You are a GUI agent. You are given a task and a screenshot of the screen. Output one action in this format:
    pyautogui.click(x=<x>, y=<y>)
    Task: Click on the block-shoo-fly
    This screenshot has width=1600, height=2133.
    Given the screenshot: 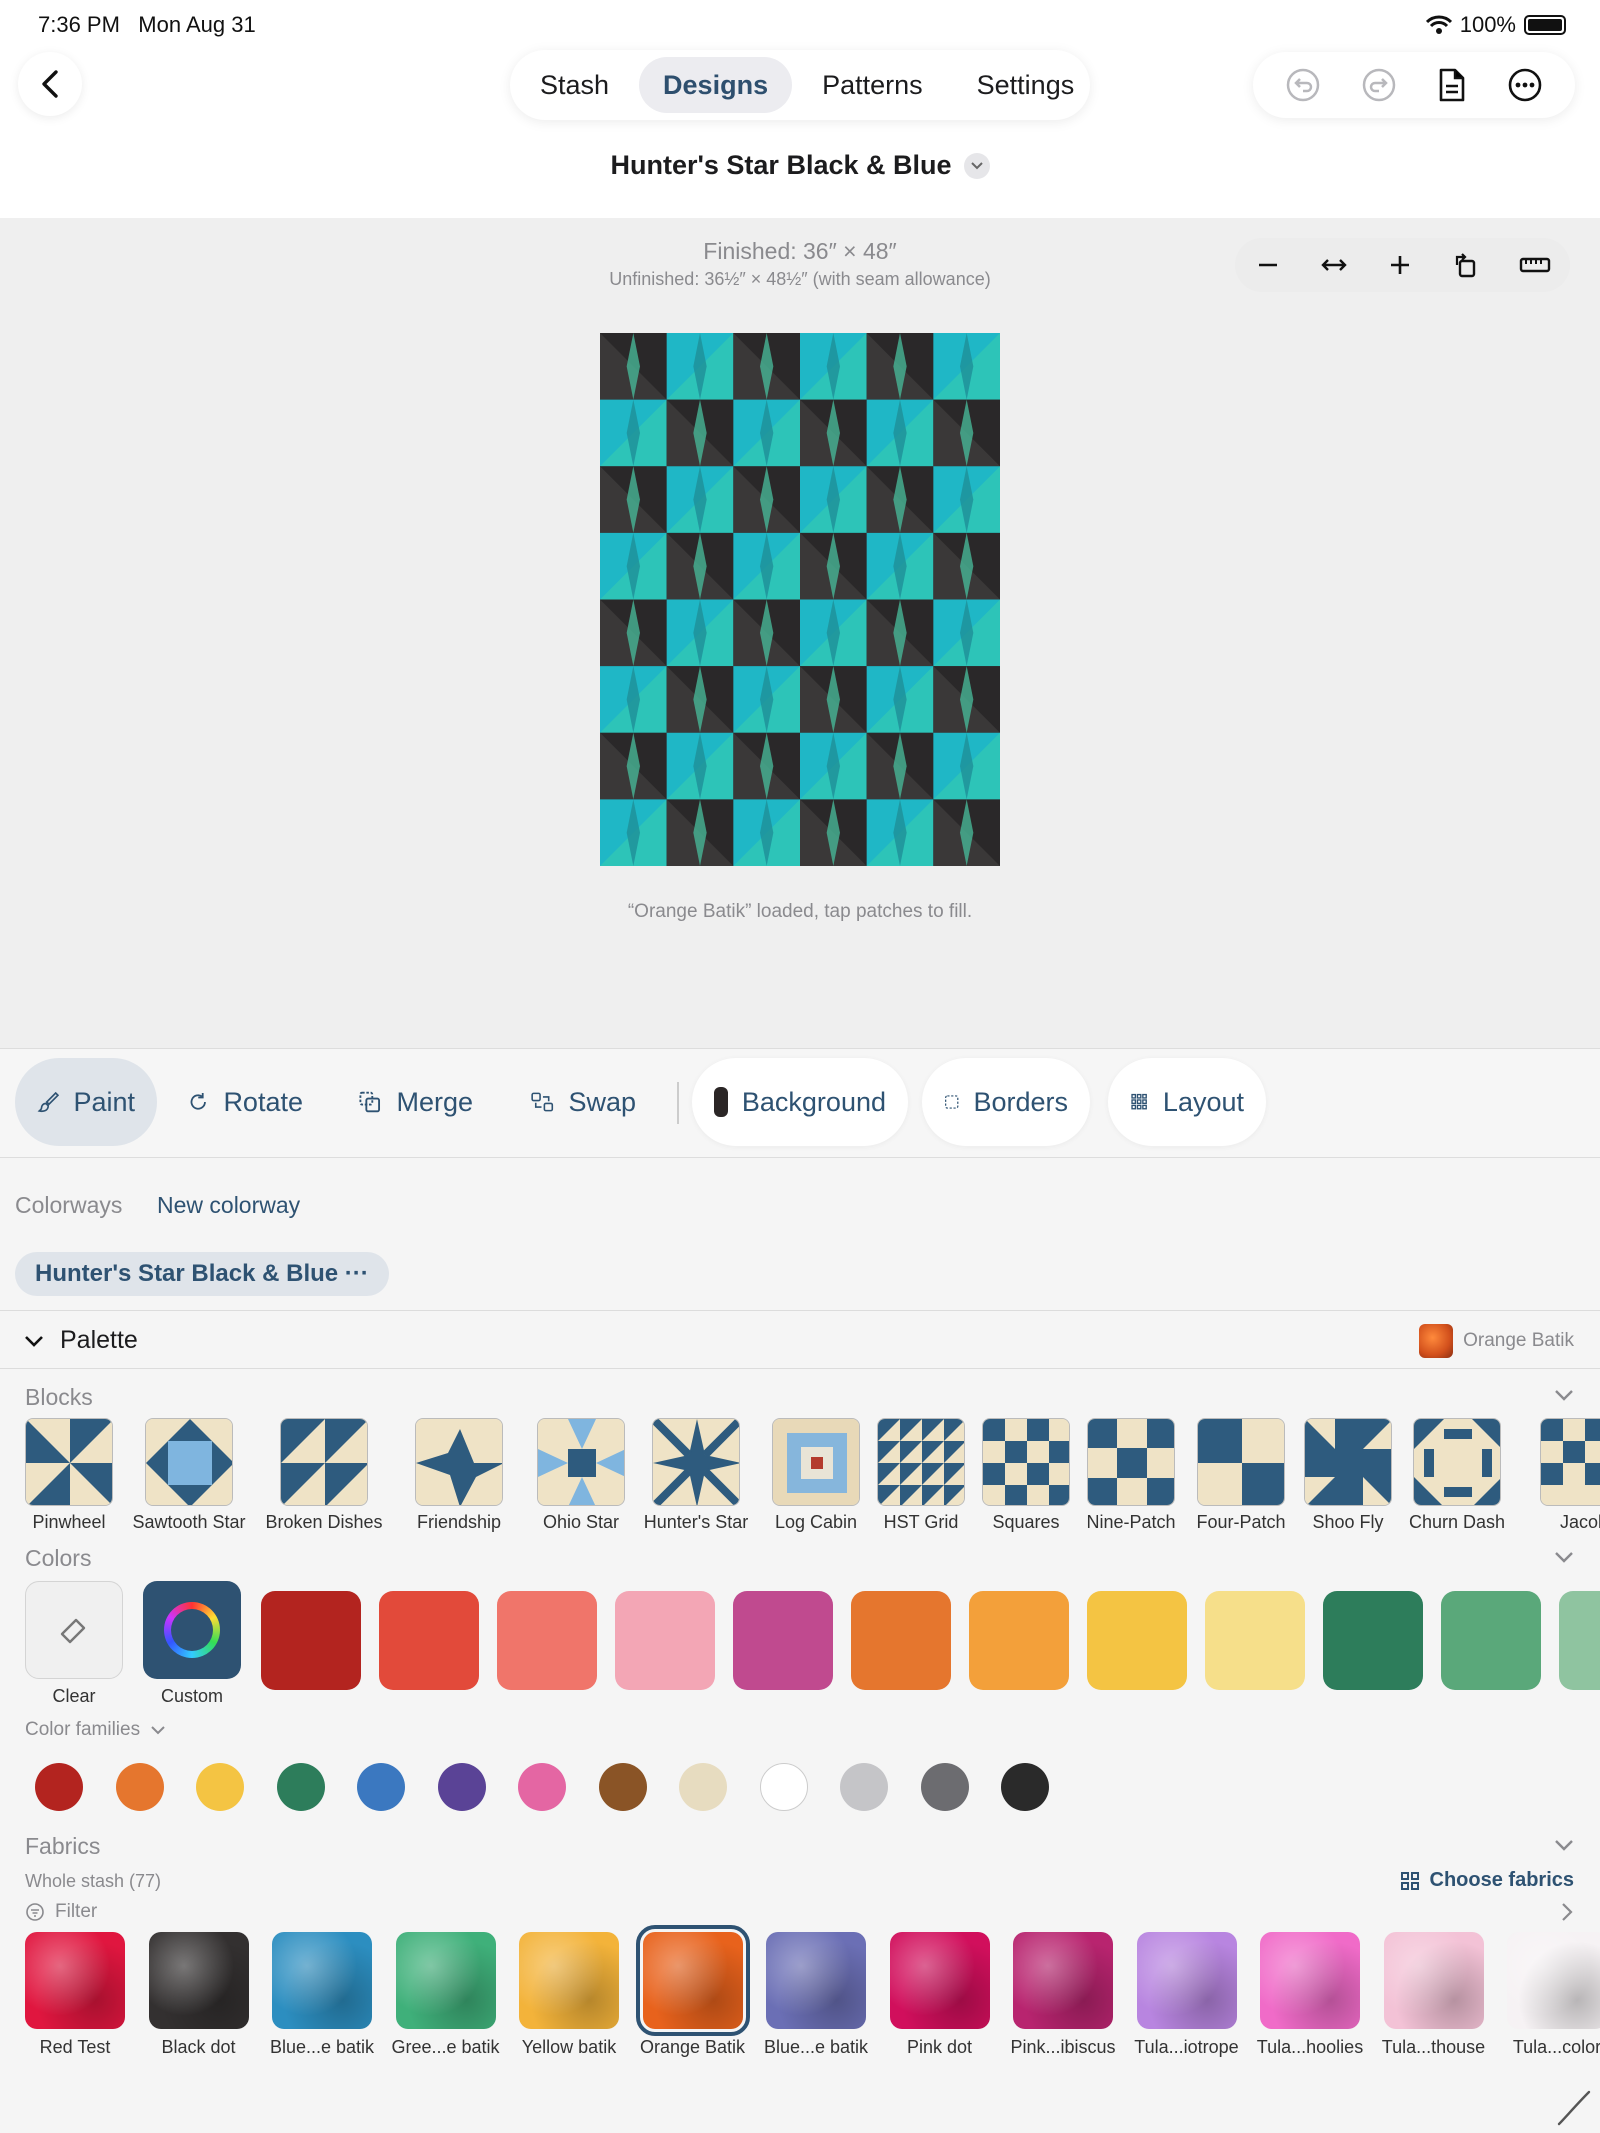 What is the action you would take?
    pyautogui.click(x=1348, y=1462)
    